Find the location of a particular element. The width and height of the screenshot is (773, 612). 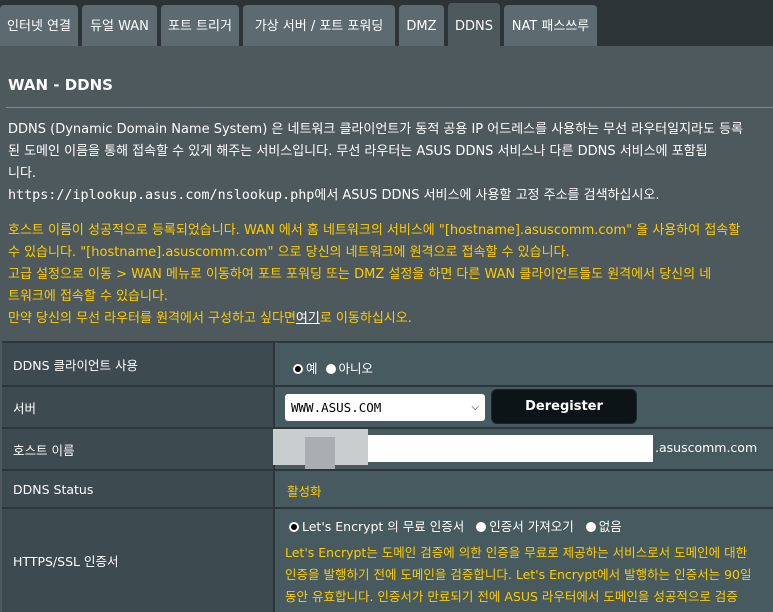

ddns-status-label: DDNS Status is located at coordinates (137, 489).